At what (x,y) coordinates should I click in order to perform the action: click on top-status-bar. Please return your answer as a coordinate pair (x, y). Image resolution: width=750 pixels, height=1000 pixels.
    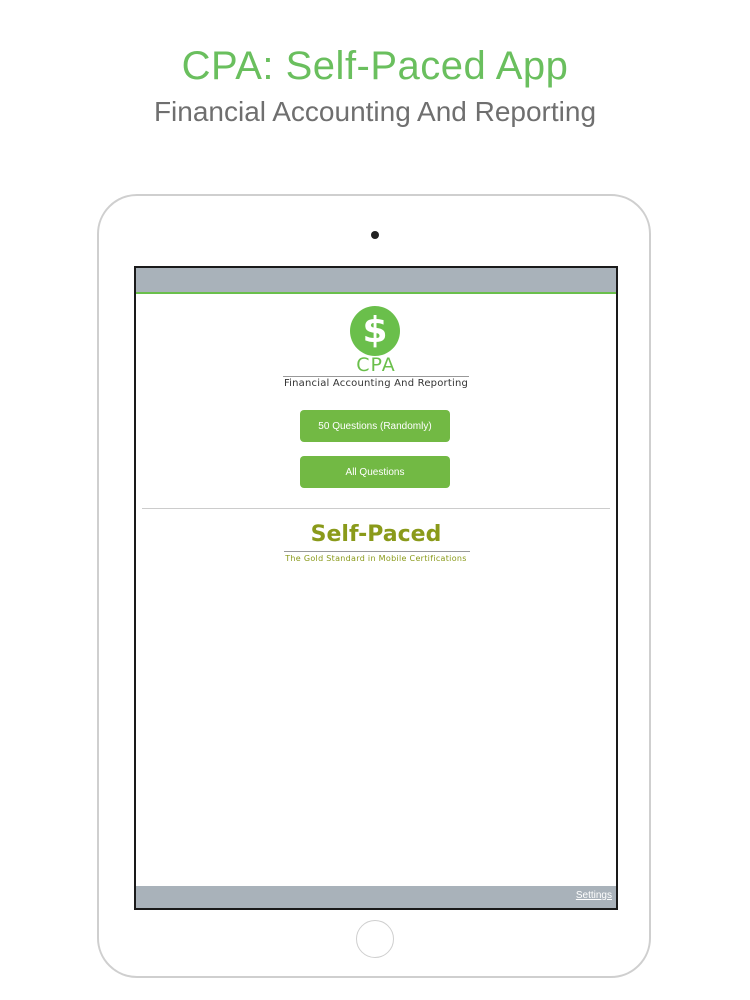
    Looking at the image, I should click on (376, 281).